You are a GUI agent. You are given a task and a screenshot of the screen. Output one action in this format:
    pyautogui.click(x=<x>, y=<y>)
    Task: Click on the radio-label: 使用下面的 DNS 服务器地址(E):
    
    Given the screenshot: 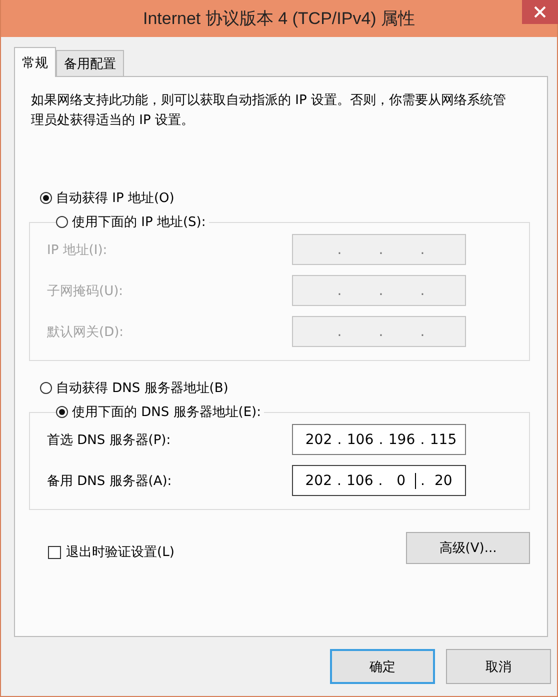 What is the action you would take?
    pyautogui.click(x=166, y=412)
    